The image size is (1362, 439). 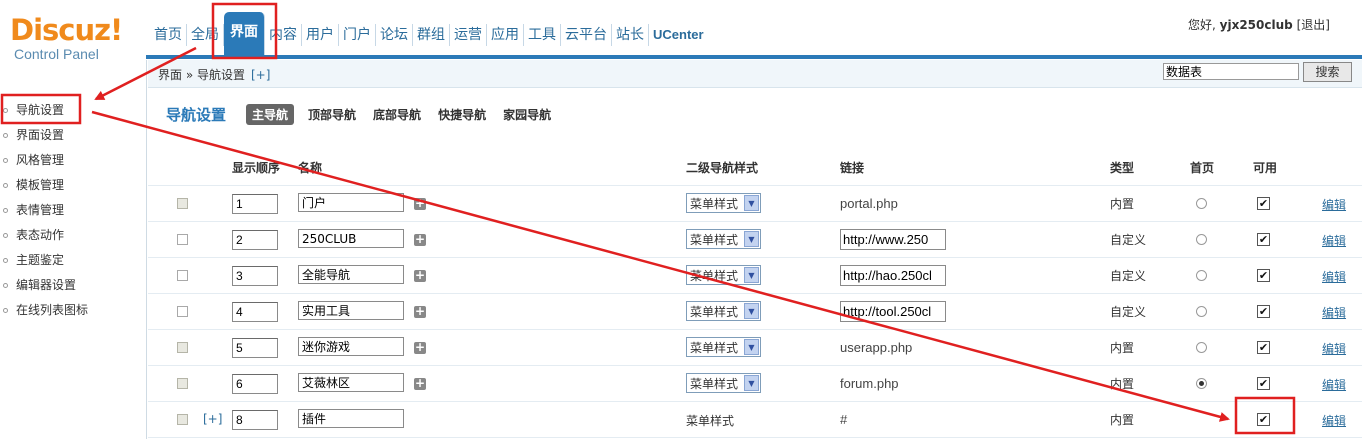 I want to click on tab-bar: 导航设置 主导航 顶部导航 底部导航 快捷导航 家园导航, so click(x=367, y=114).